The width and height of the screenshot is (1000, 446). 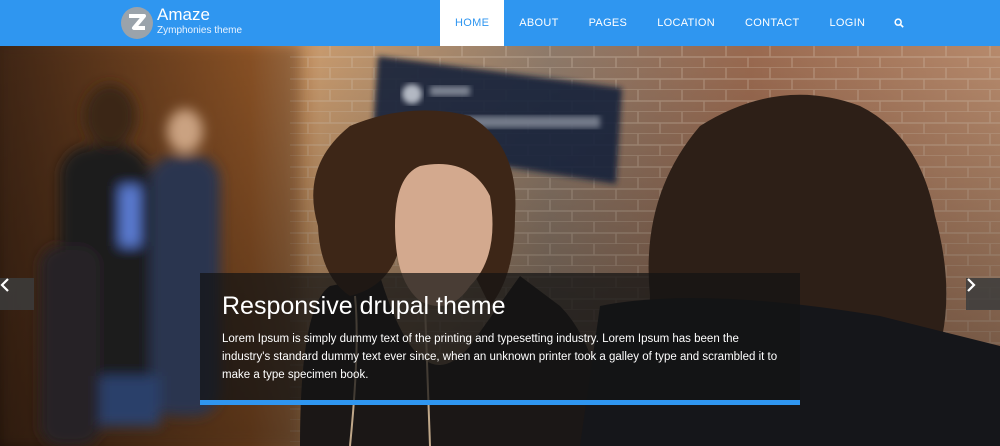 I want to click on nav-item-login: LOGIN, so click(x=847, y=23).